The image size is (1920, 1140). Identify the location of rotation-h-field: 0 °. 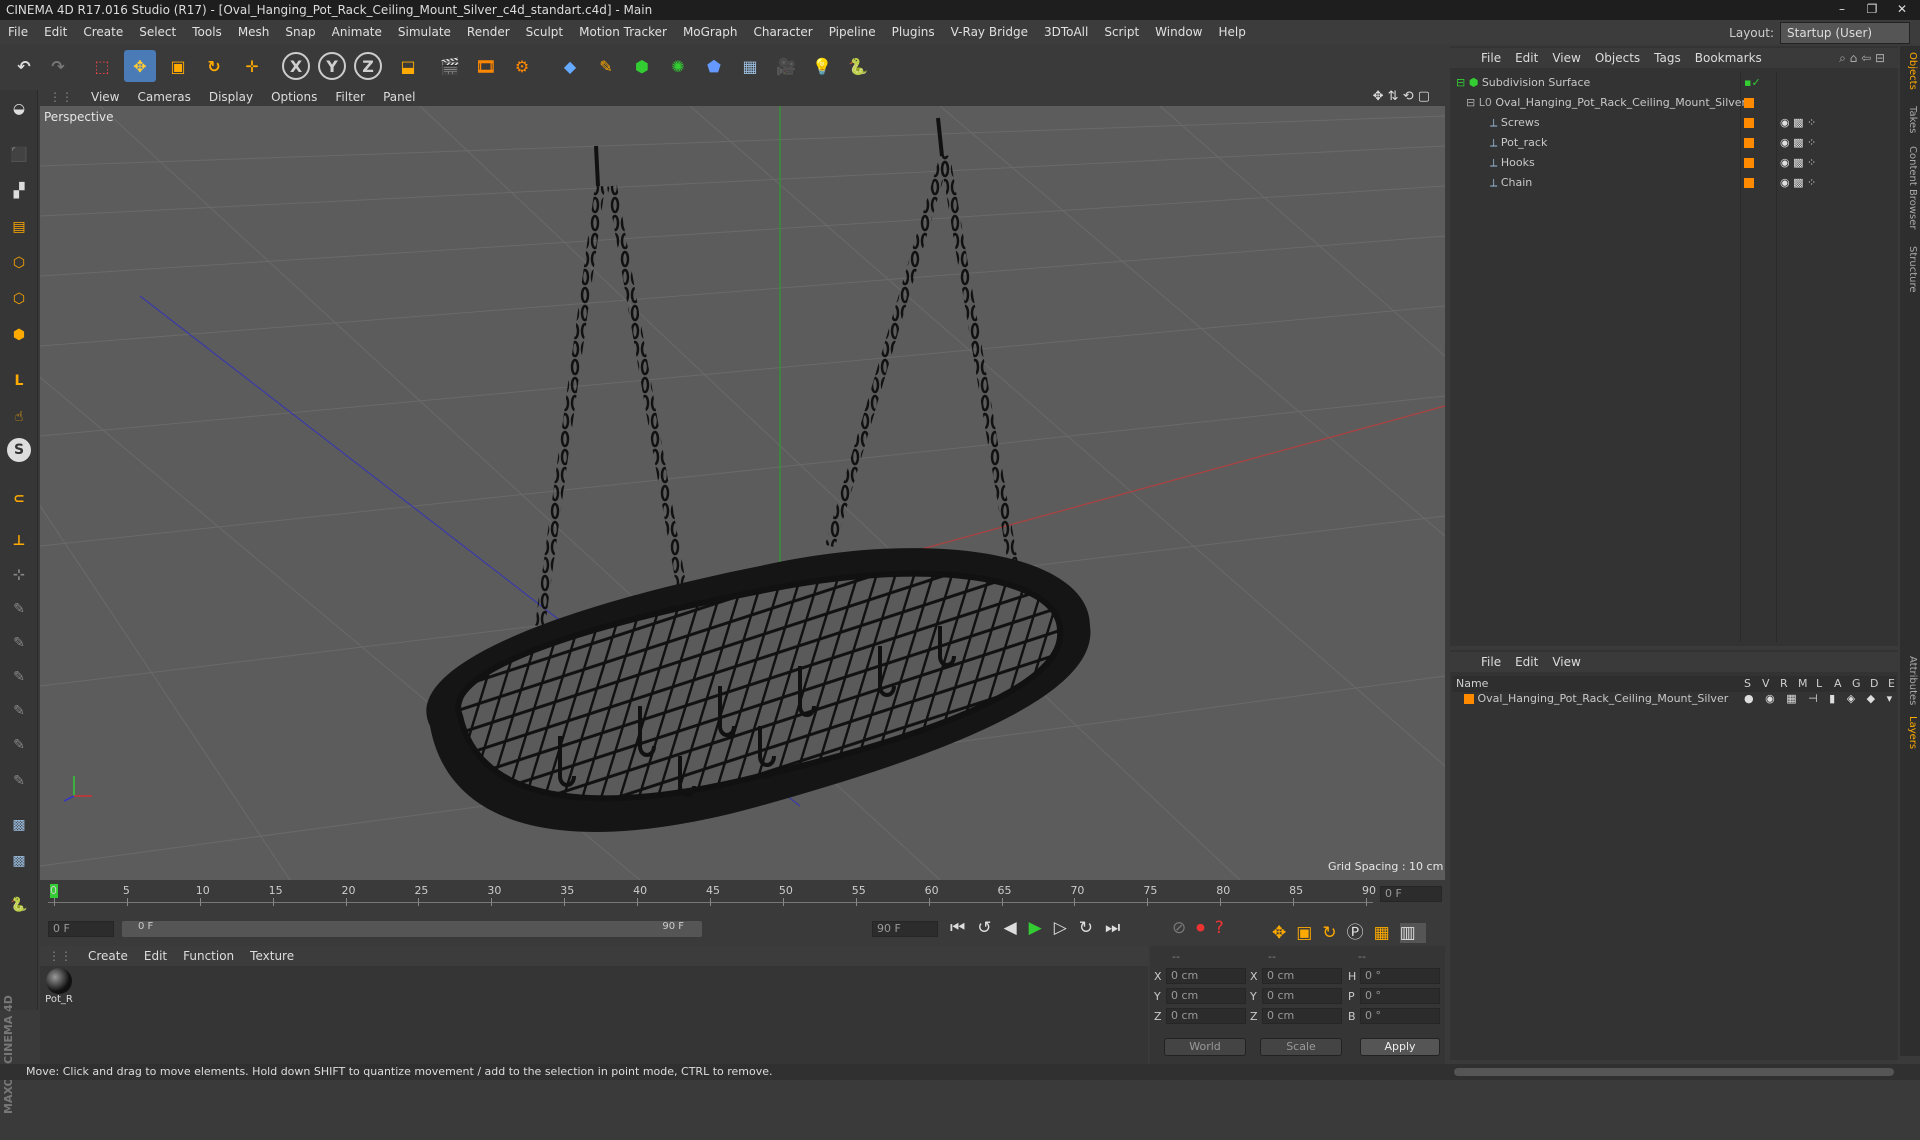
(1400, 976).